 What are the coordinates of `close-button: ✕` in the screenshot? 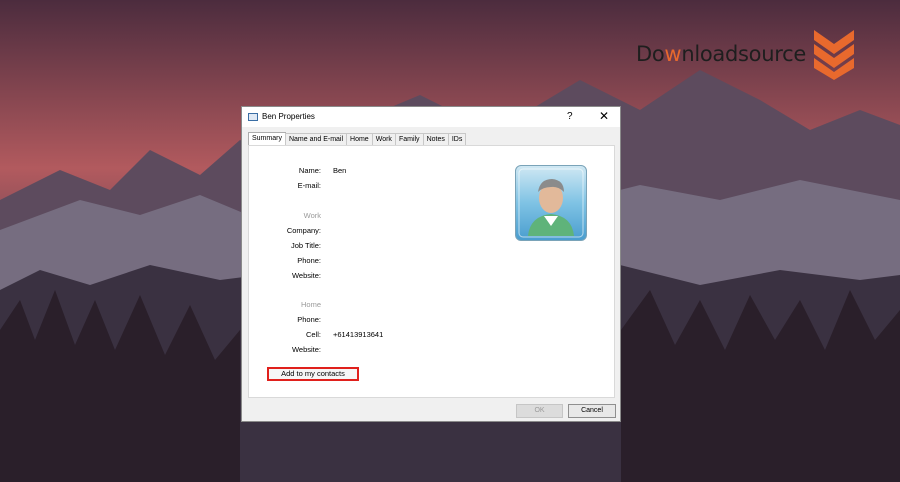 It's located at (604, 116).